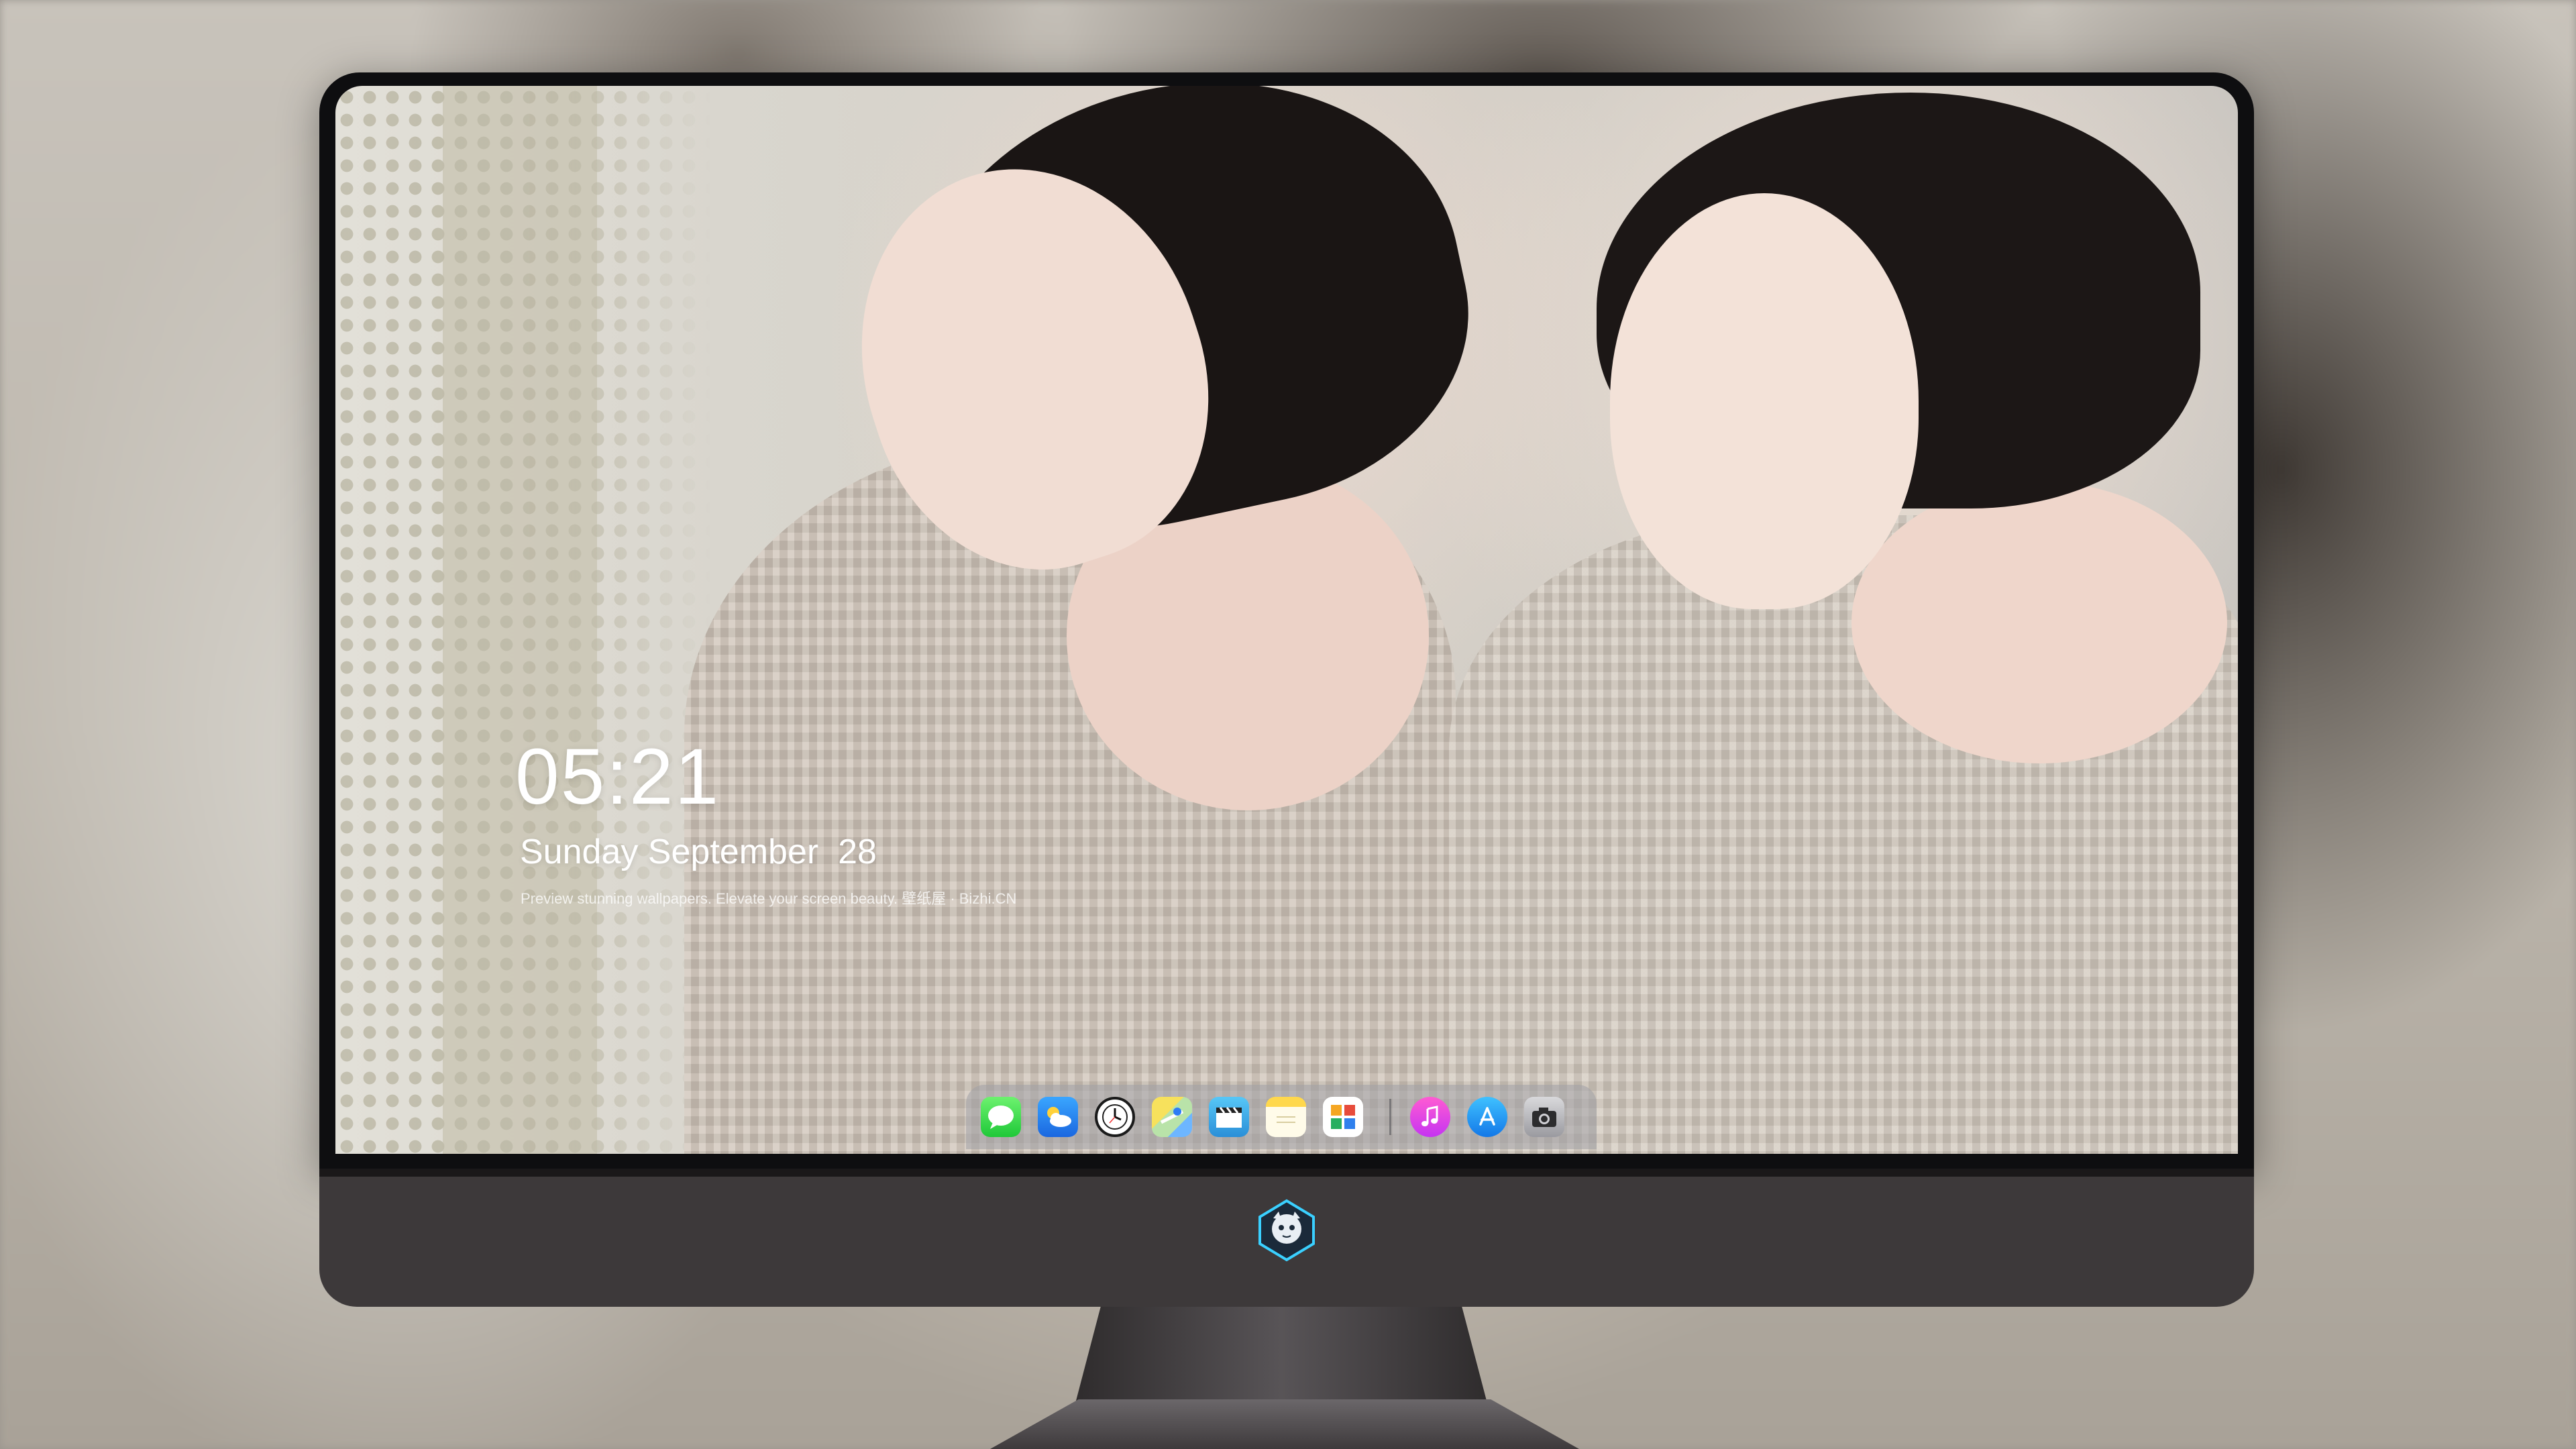  Describe the element at coordinates (1284, 1424) in the screenshot. I see `monitor-stand-base` at that location.